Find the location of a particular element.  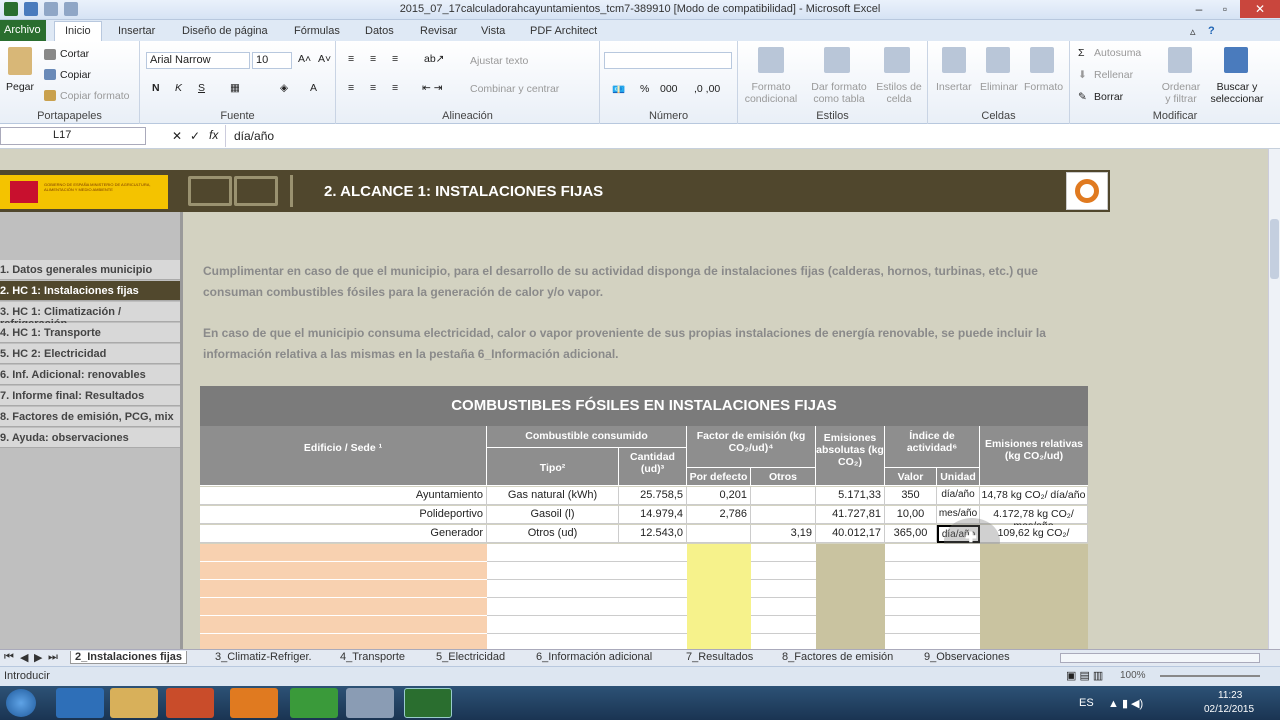

insert-cells-button: Insertar is located at coordinates (954, 87).